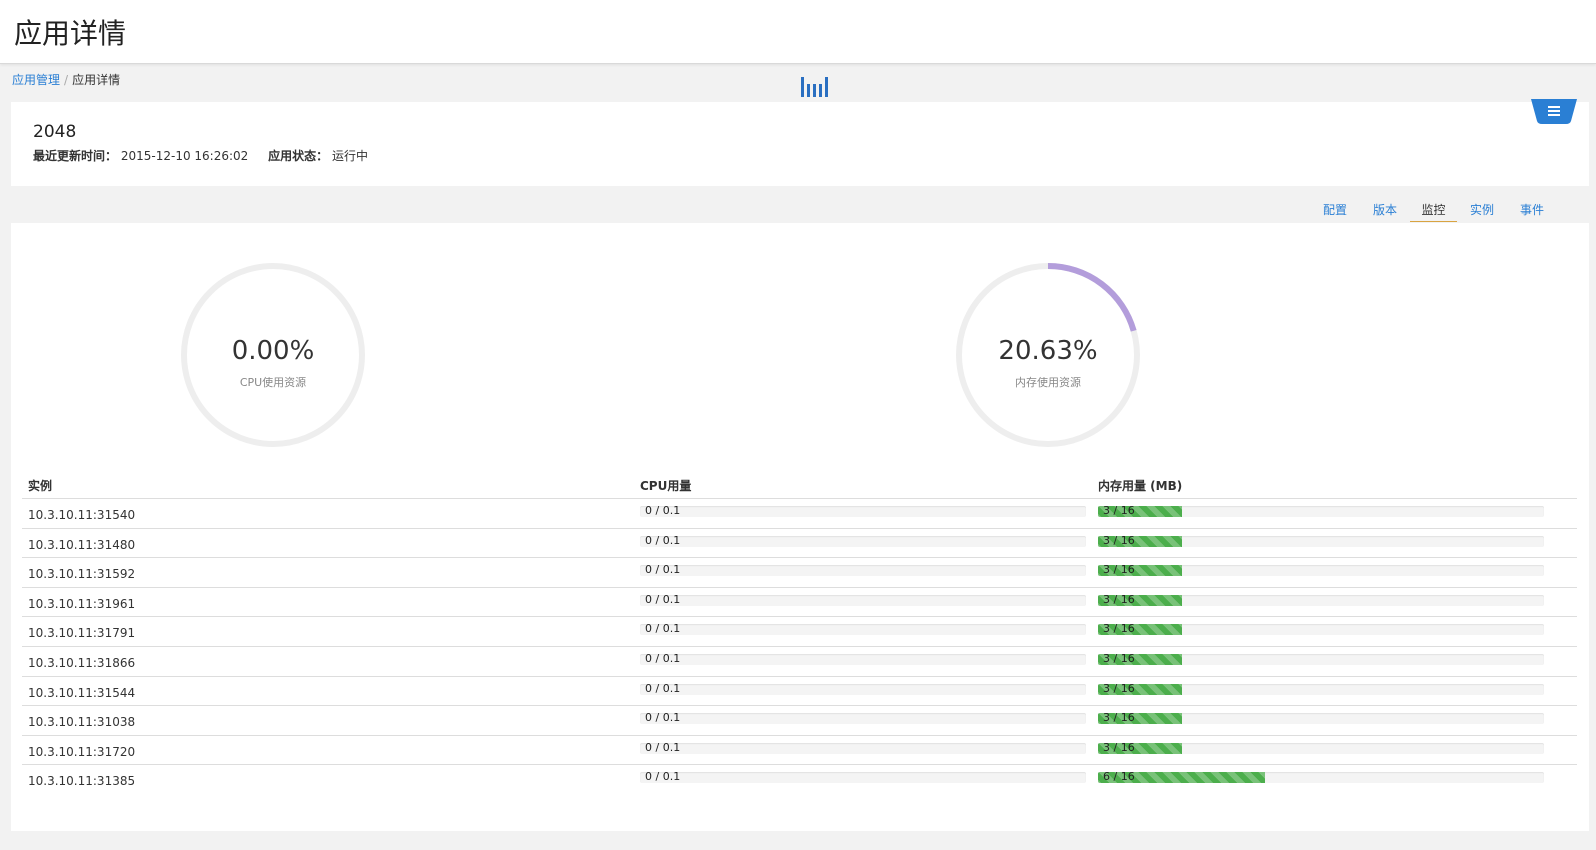 Image resolution: width=1596 pixels, height=850 pixels. What do you see at coordinates (273, 351) in the screenshot?
I see `cpu-usage-value: 0.00%` at bounding box center [273, 351].